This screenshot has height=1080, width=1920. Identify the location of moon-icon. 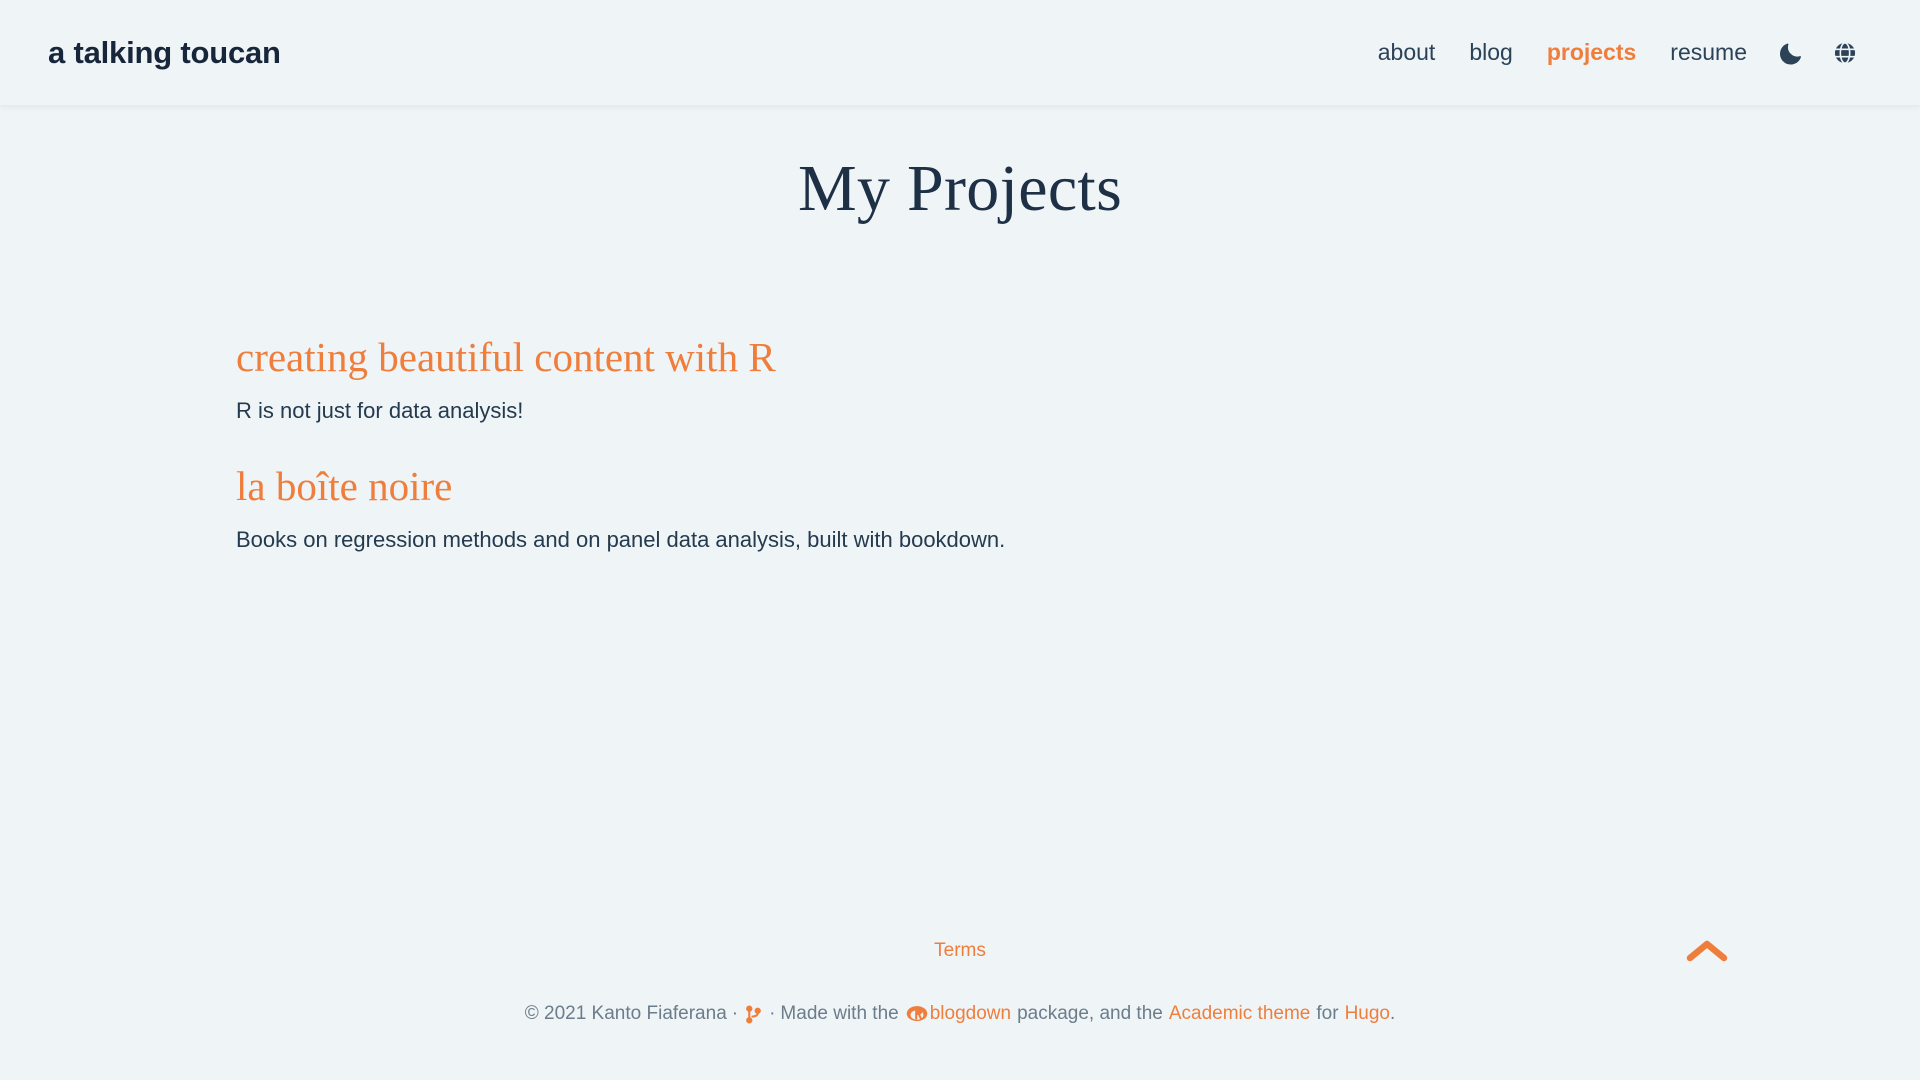
(1791, 53).